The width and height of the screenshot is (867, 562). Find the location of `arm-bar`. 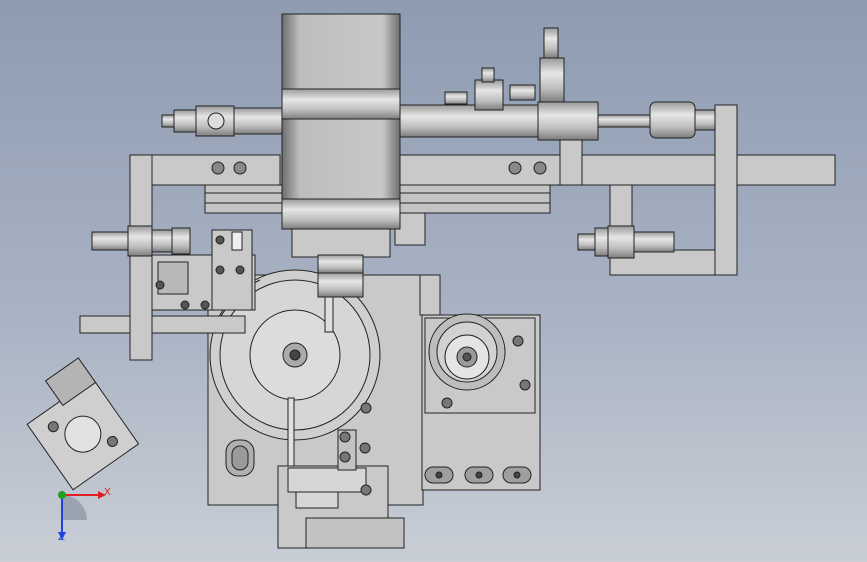

arm-bar is located at coordinates (162, 324).